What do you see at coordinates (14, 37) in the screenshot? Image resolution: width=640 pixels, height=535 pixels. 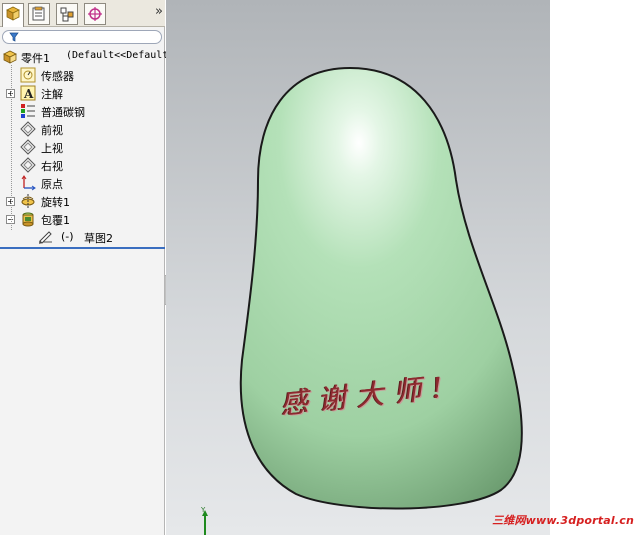 I see `filter-icon` at bounding box center [14, 37].